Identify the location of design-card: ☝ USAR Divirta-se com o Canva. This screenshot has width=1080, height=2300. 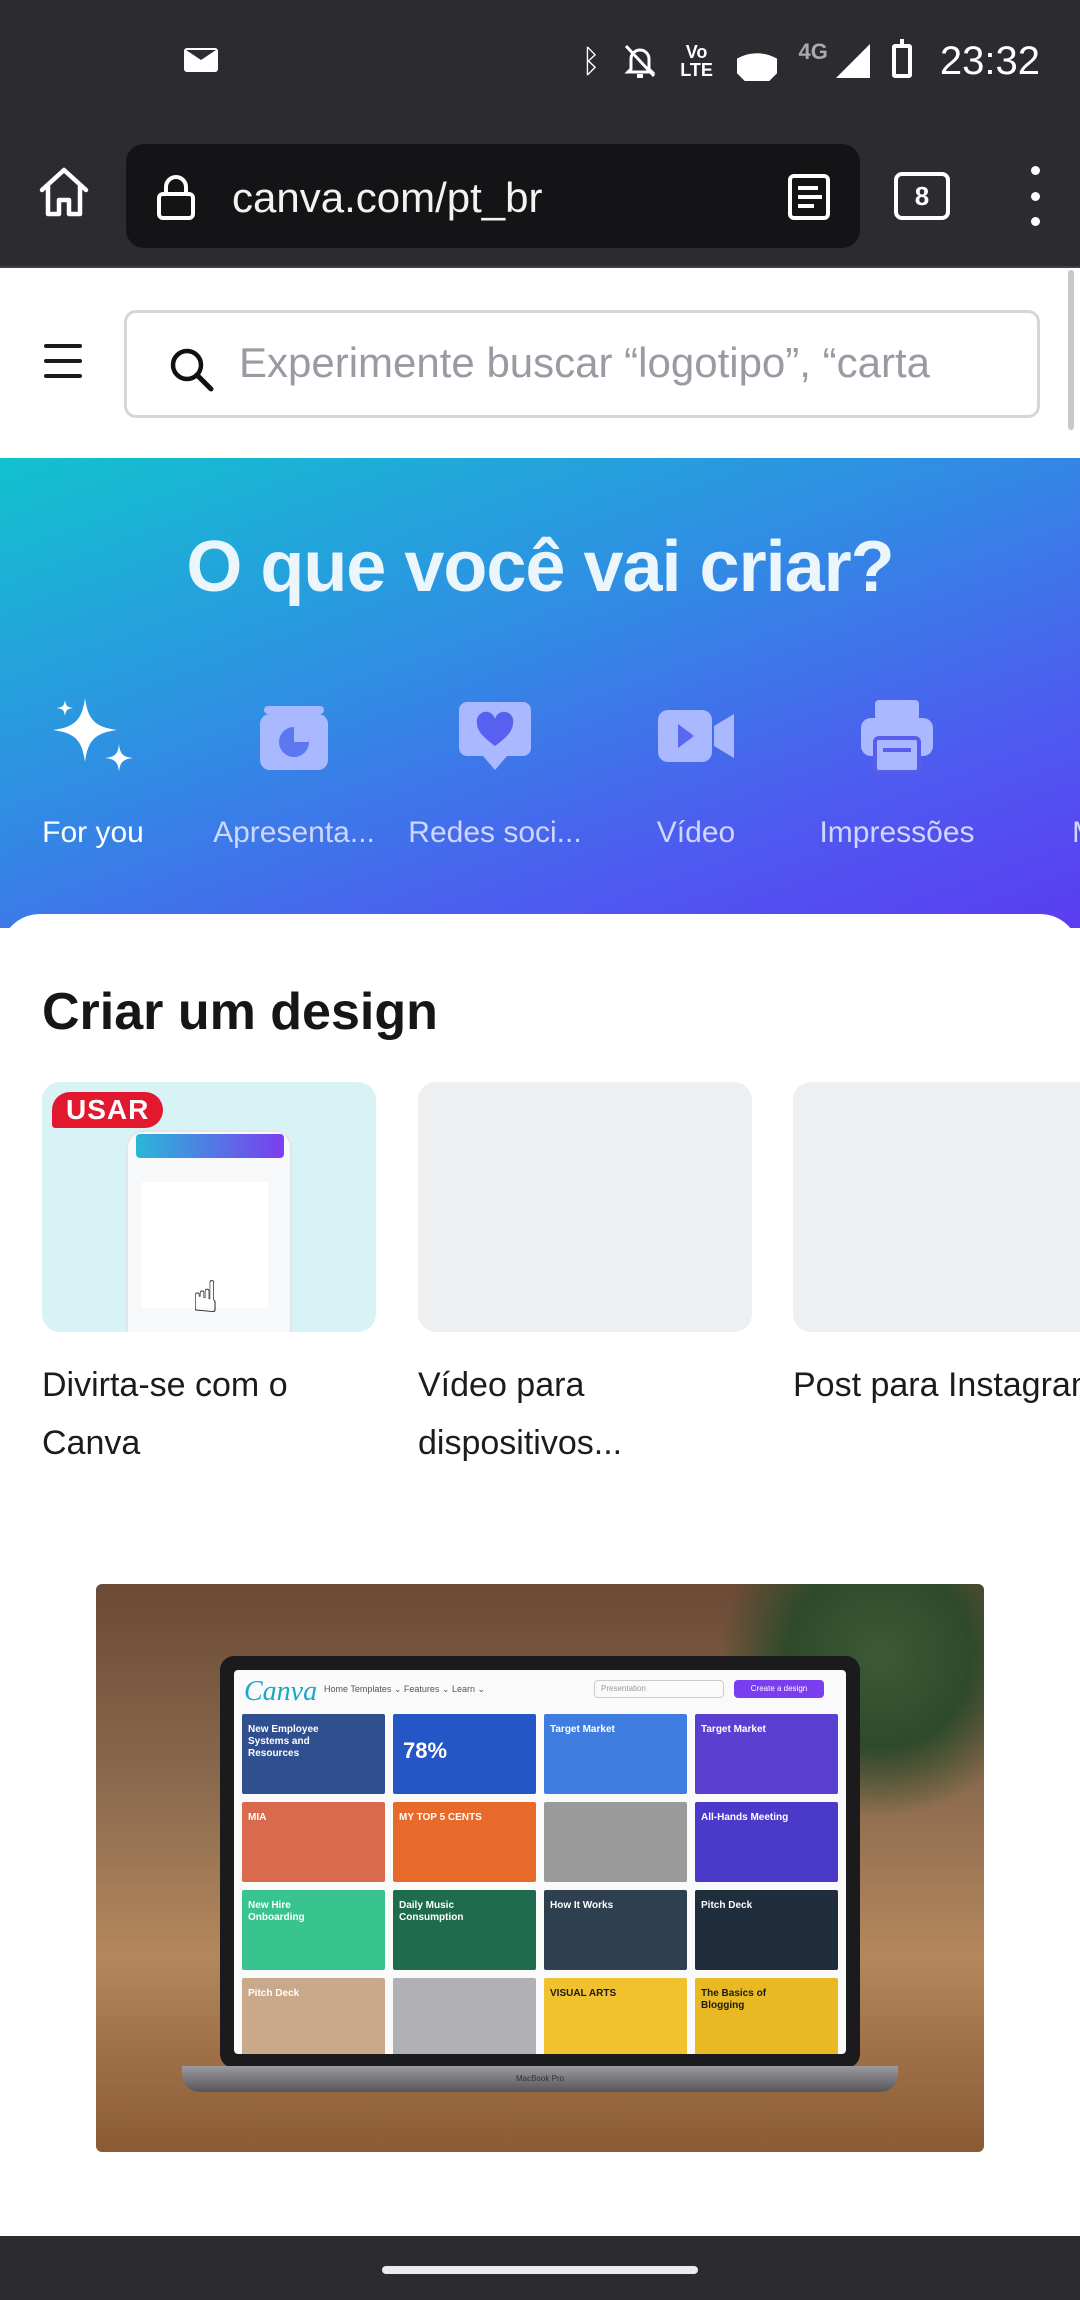
(209, 1277).